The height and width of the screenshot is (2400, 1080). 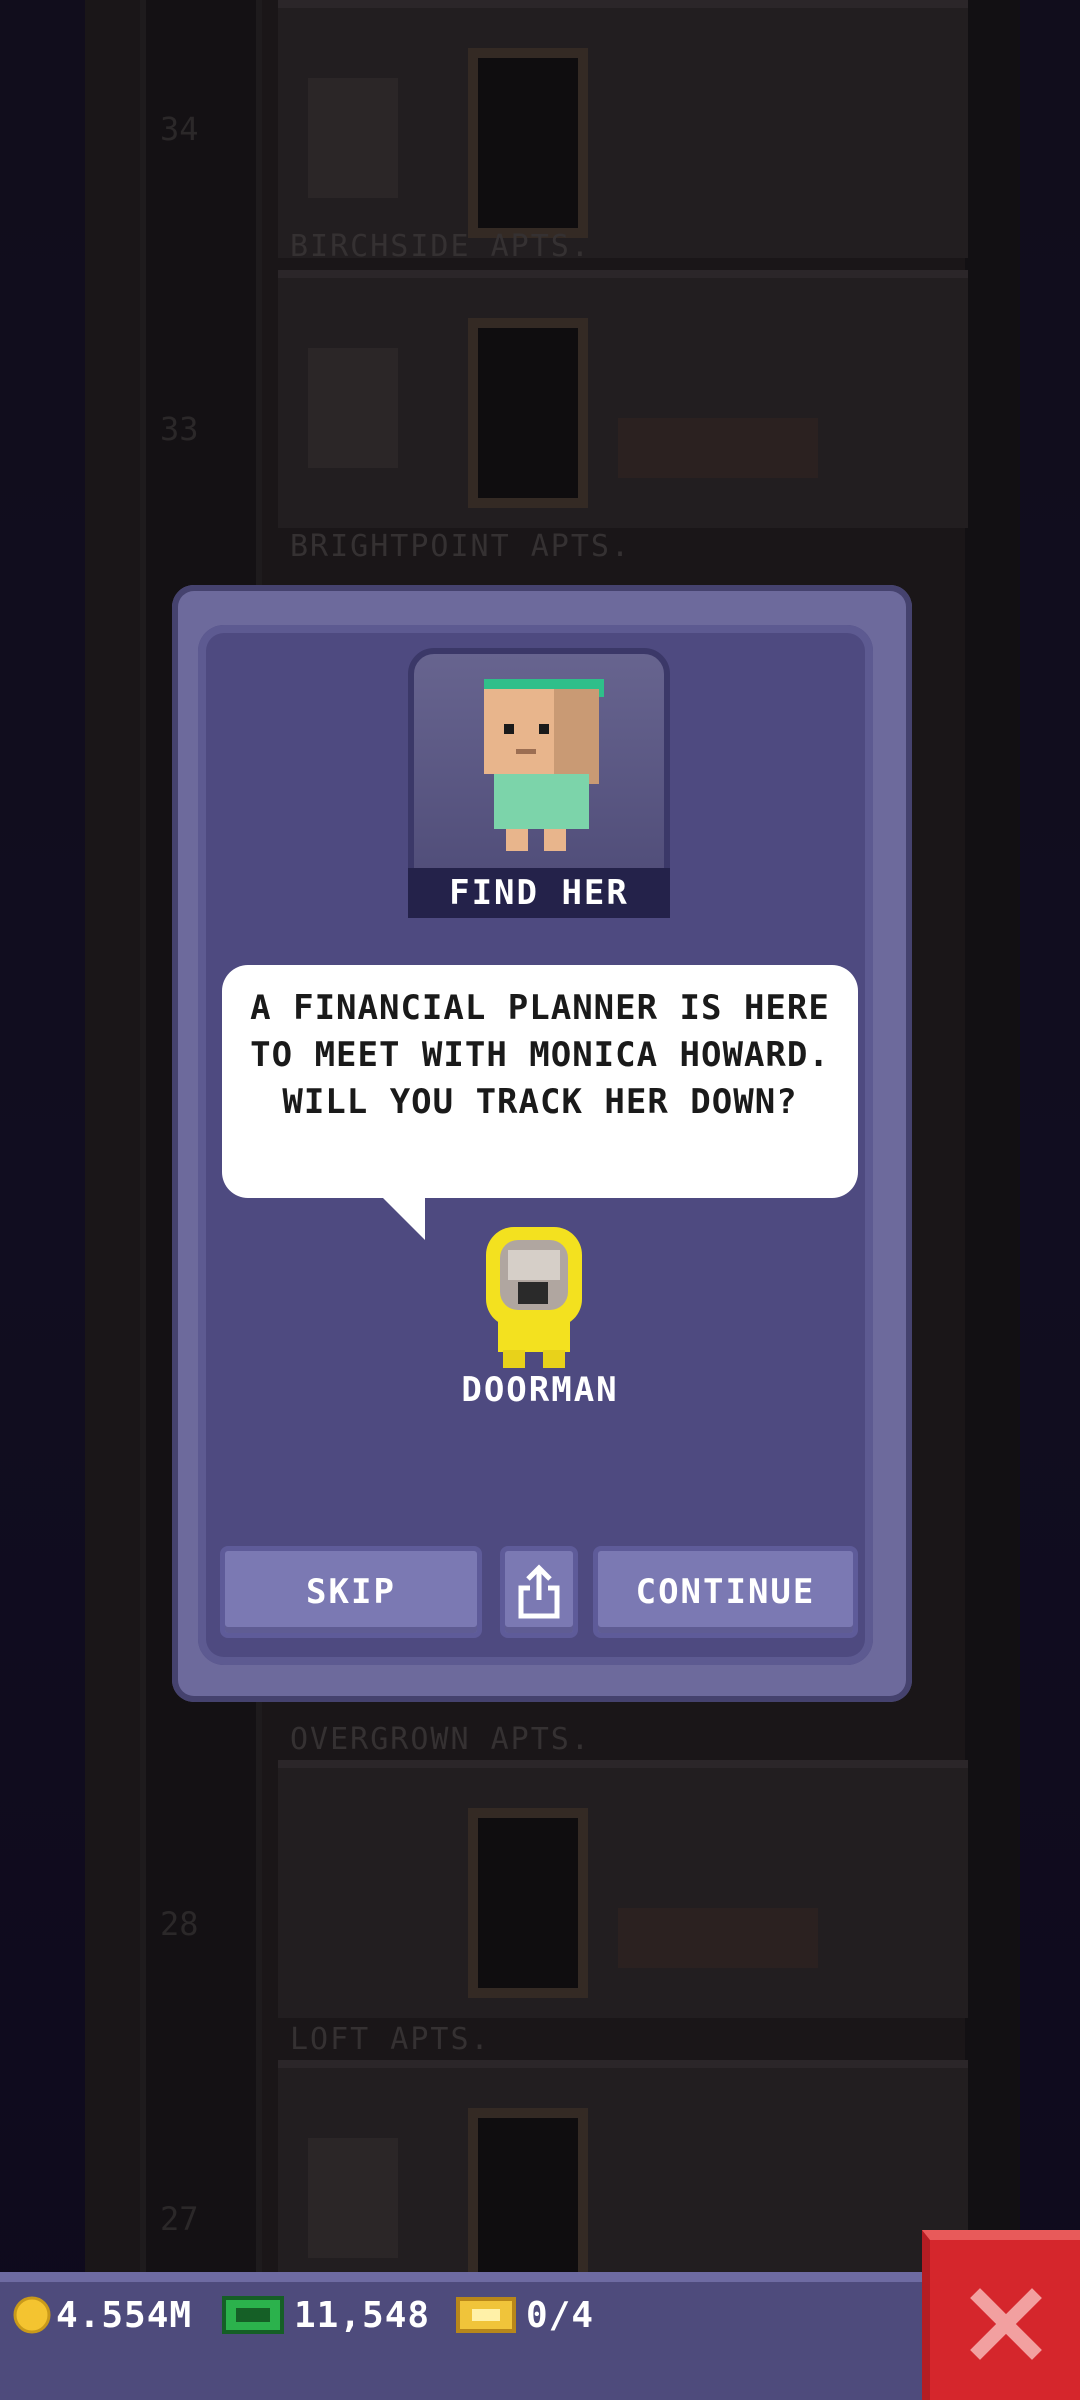 What do you see at coordinates (534, 1297) in the screenshot?
I see `doorman-avatar-icon` at bounding box center [534, 1297].